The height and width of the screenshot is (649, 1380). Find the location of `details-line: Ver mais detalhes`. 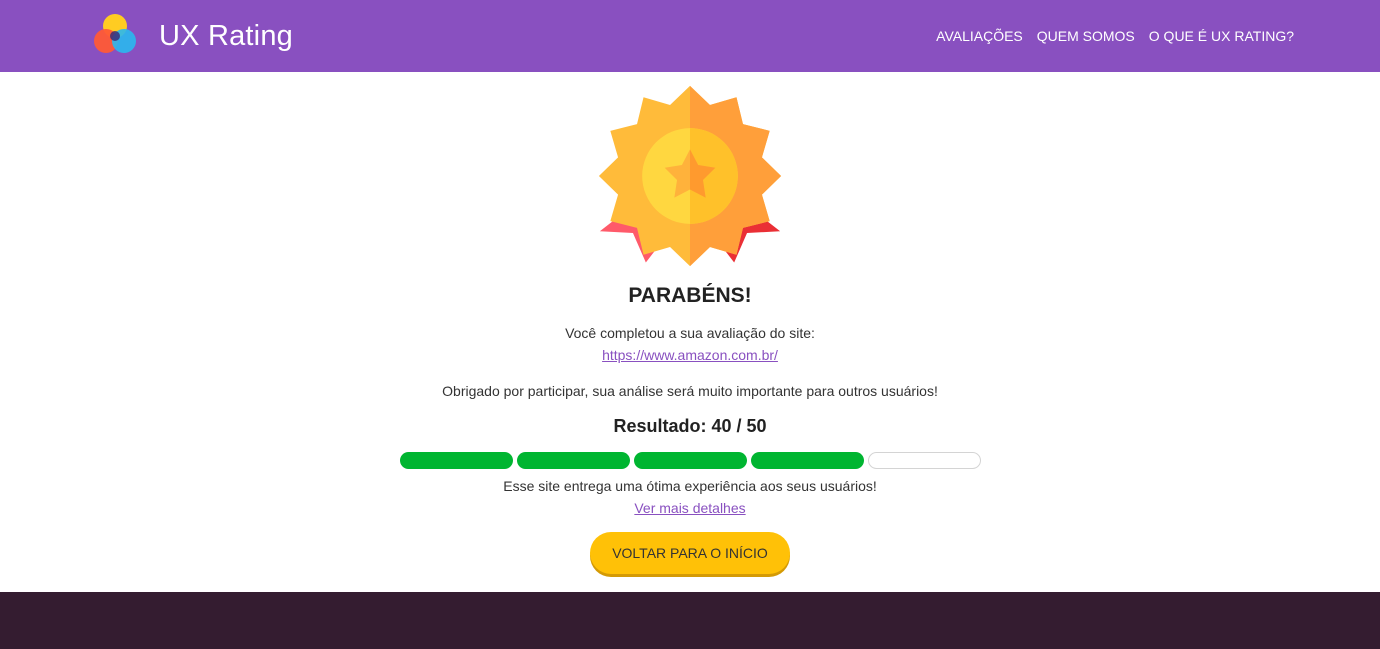

details-line: Ver mais detalhes is located at coordinates (690, 508).